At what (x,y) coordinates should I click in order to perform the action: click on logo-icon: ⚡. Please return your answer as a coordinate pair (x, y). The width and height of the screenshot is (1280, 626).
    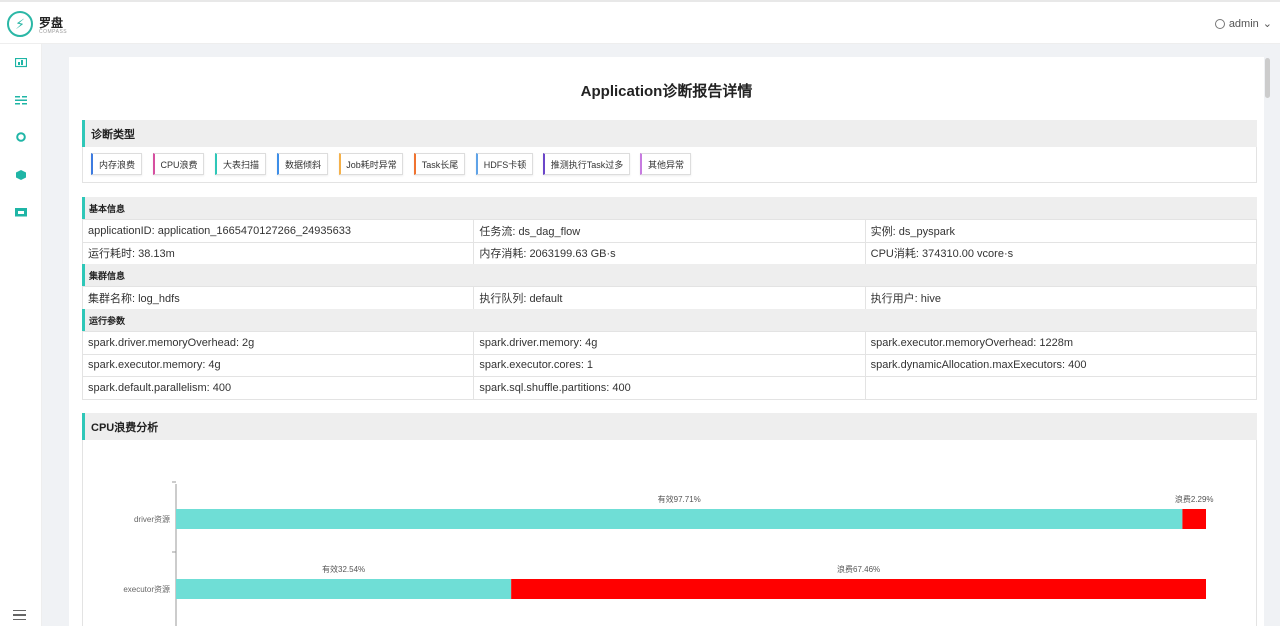
    Looking at the image, I should click on (20, 24).